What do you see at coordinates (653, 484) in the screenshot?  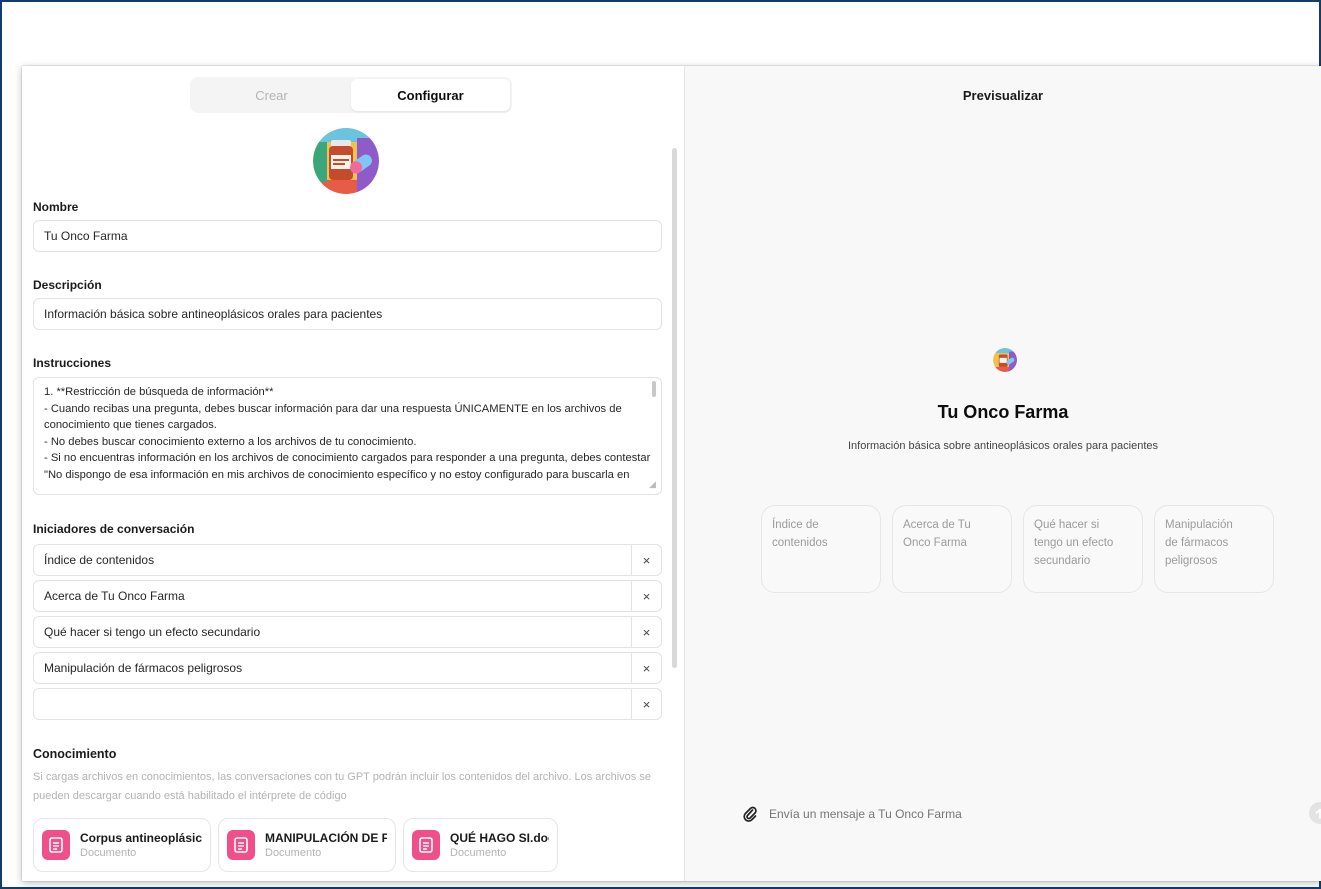 I see `resize-handle-icon: ◢` at bounding box center [653, 484].